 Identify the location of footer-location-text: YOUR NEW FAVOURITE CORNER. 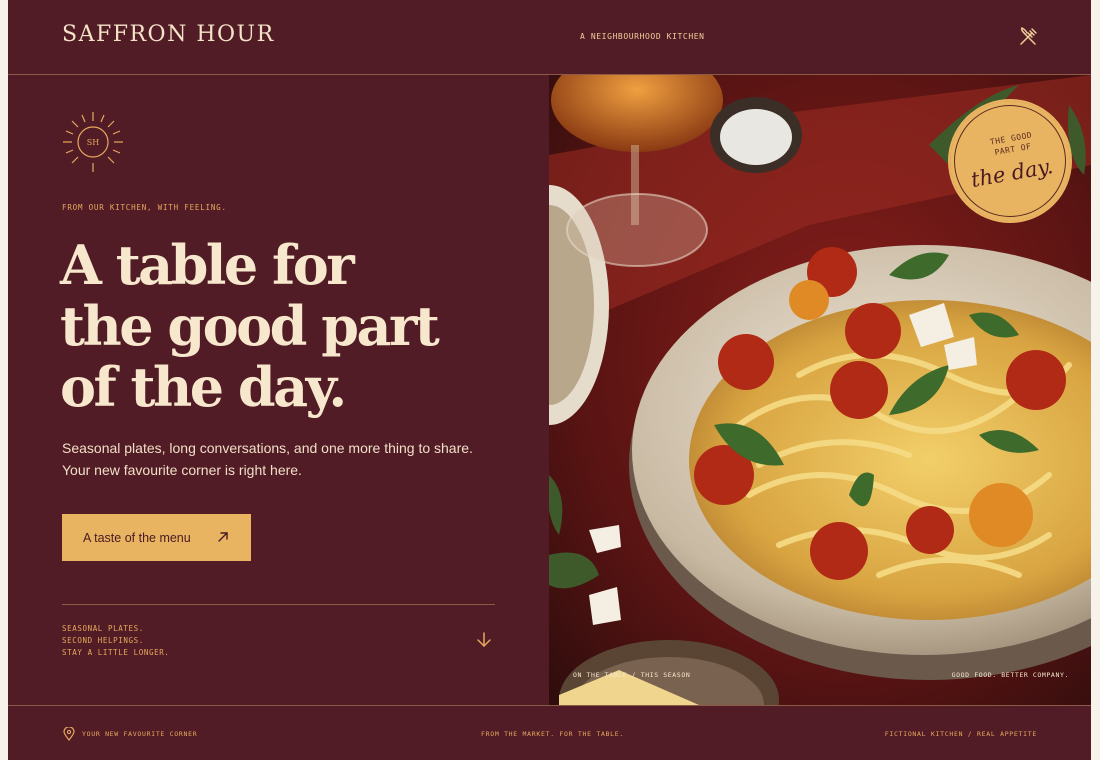
(140, 734).